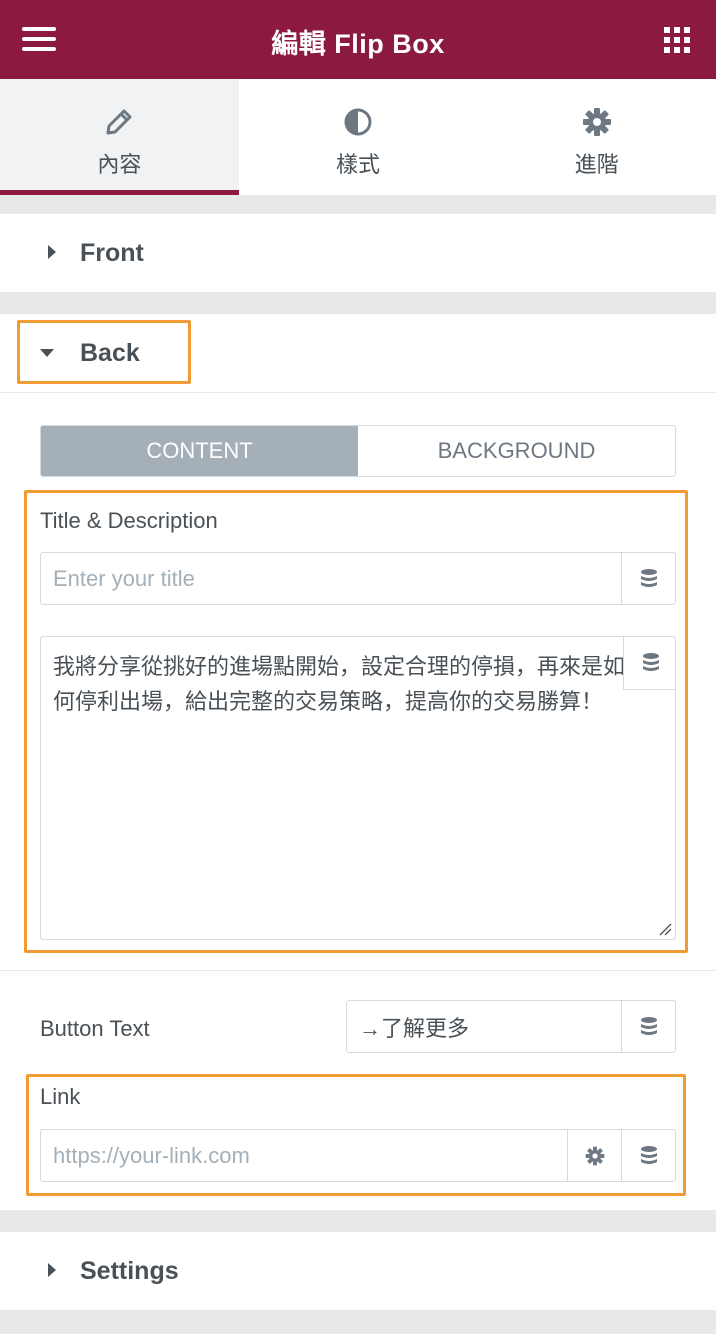 The height and width of the screenshot is (1334, 716). I want to click on background-switch-button: BACKGROUND, so click(516, 451).